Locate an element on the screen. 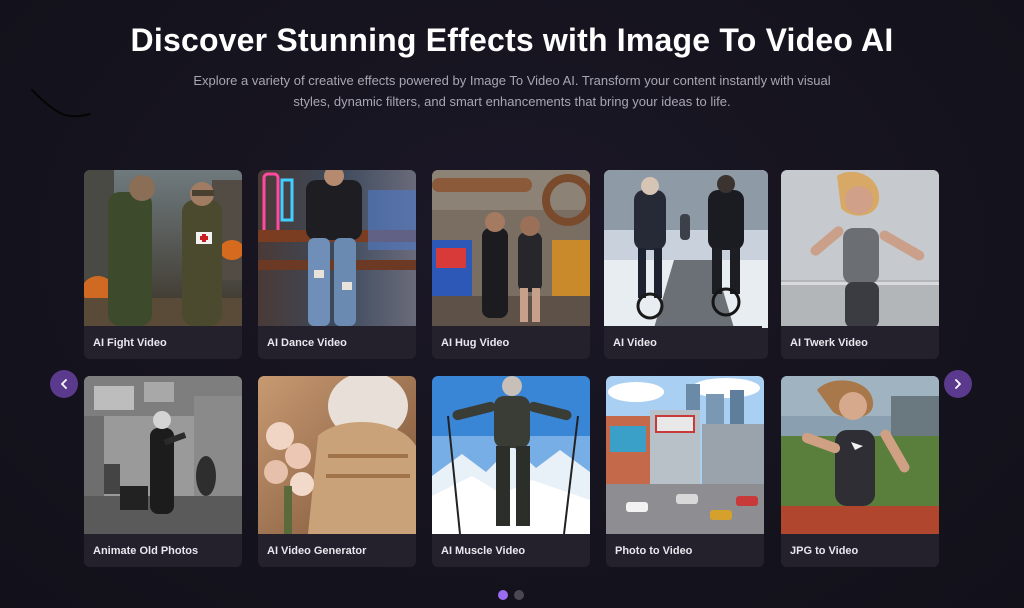 The width and height of the screenshot is (1024, 608). effect-card-label: AI Video is located at coordinates (683, 342).